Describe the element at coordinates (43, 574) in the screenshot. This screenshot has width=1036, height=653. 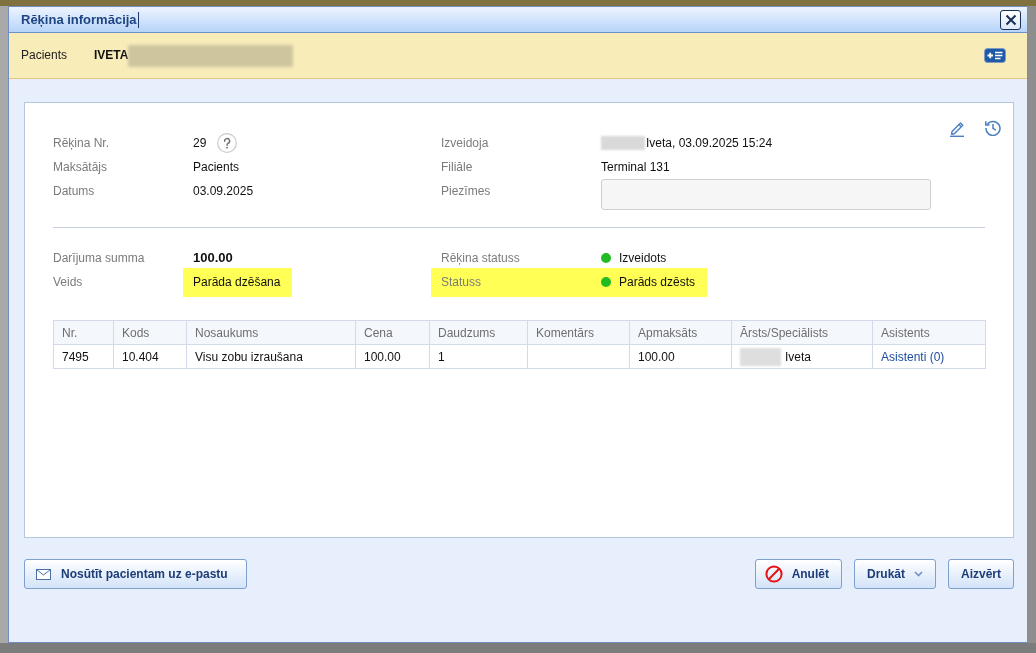
I see `envelope-icon` at that location.